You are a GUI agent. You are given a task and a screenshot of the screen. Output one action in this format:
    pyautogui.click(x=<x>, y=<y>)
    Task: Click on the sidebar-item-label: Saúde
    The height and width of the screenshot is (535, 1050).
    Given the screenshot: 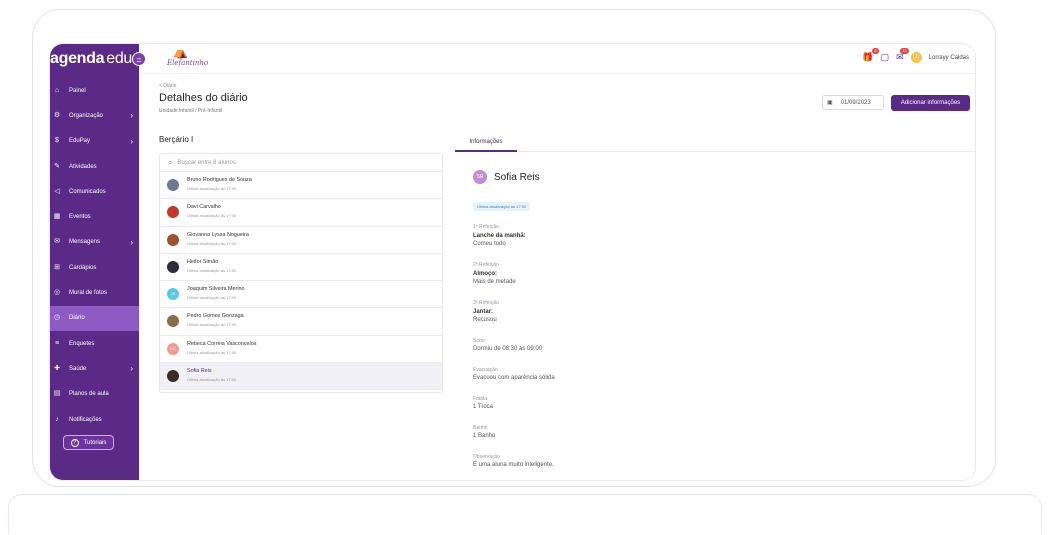 What is the action you would take?
    pyautogui.click(x=78, y=368)
    